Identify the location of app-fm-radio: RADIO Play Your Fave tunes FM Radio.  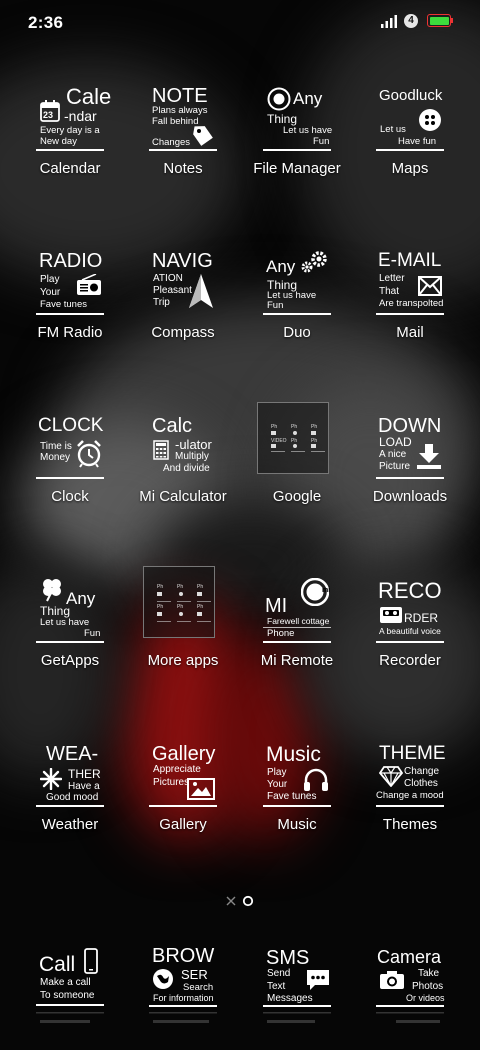
(70, 299).